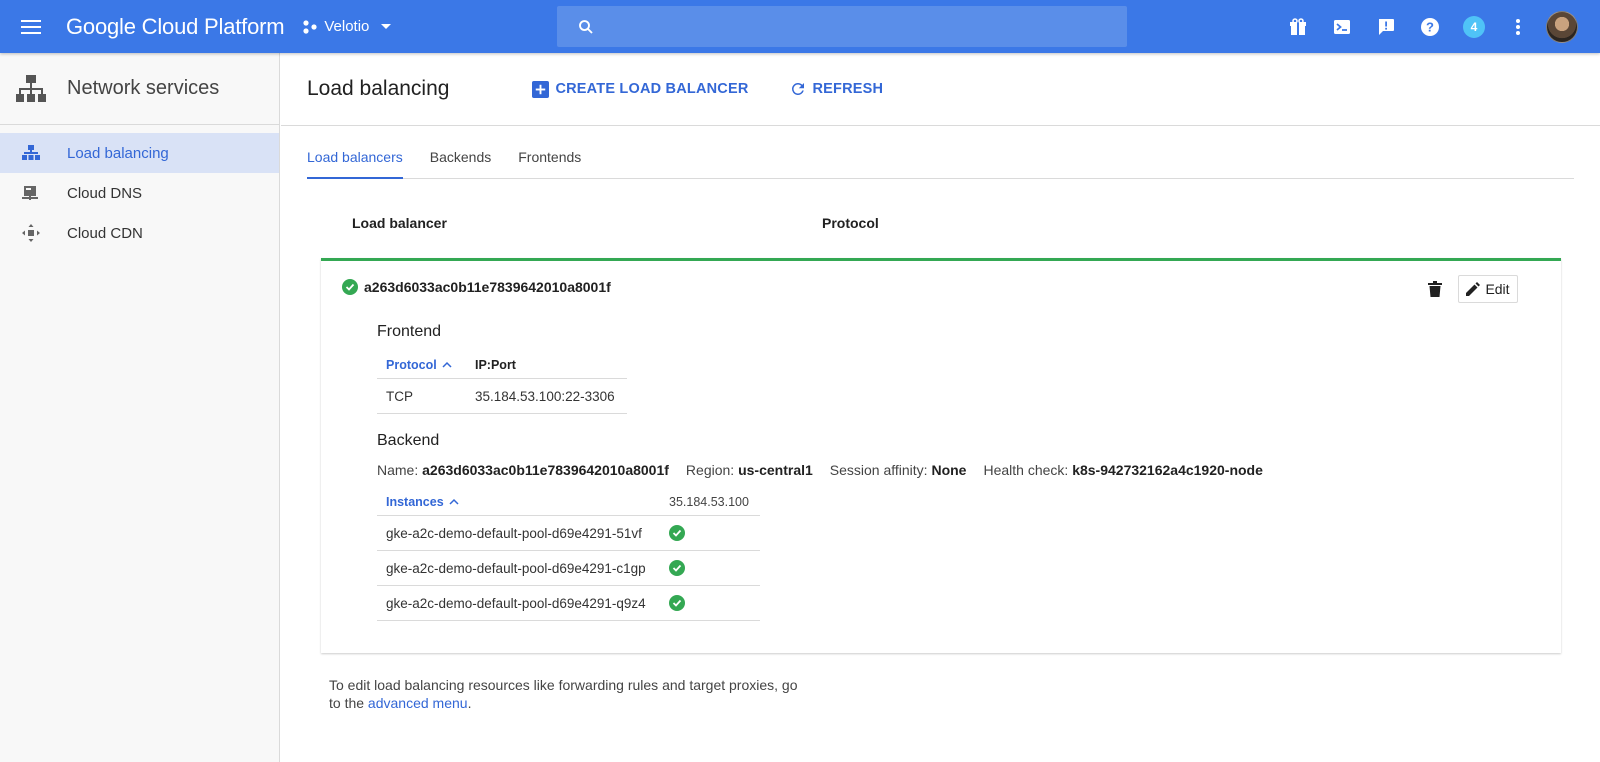  Describe the element at coordinates (549, 164) in the screenshot. I see `tab-frontends: Frontends` at that location.